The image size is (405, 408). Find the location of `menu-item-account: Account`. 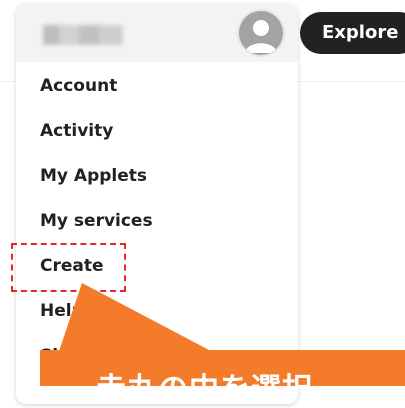

menu-item-account: Account is located at coordinates (78, 86).